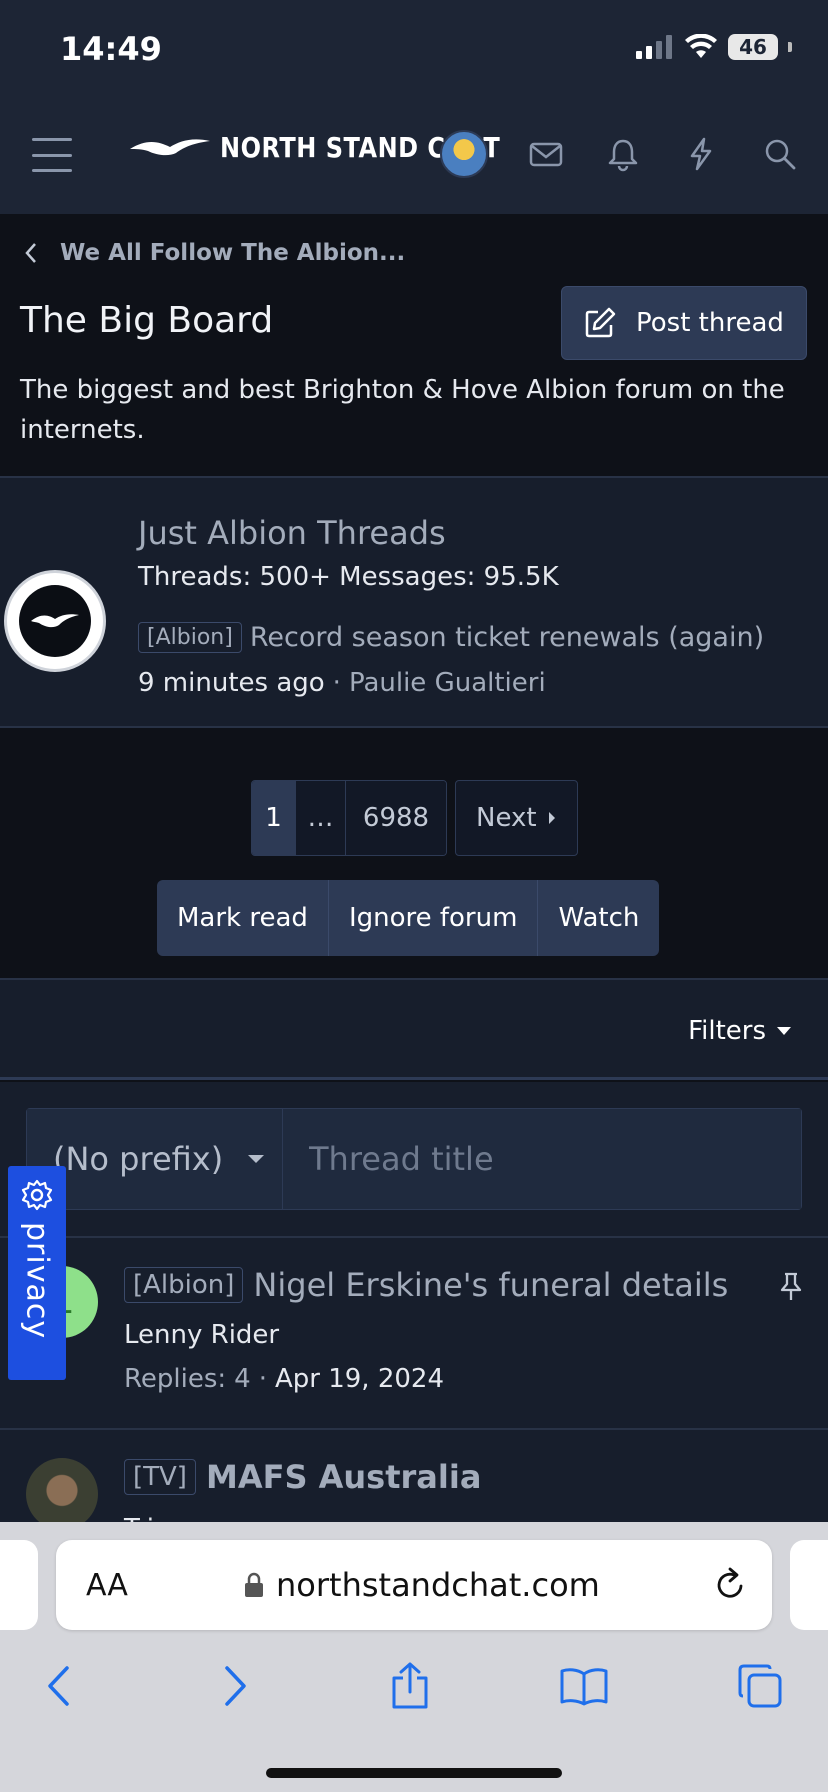 The height and width of the screenshot is (1792, 828). What do you see at coordinates (730, 1585) in the screenshot?
I see `reload-icon` at bounding box center [730, 1585].